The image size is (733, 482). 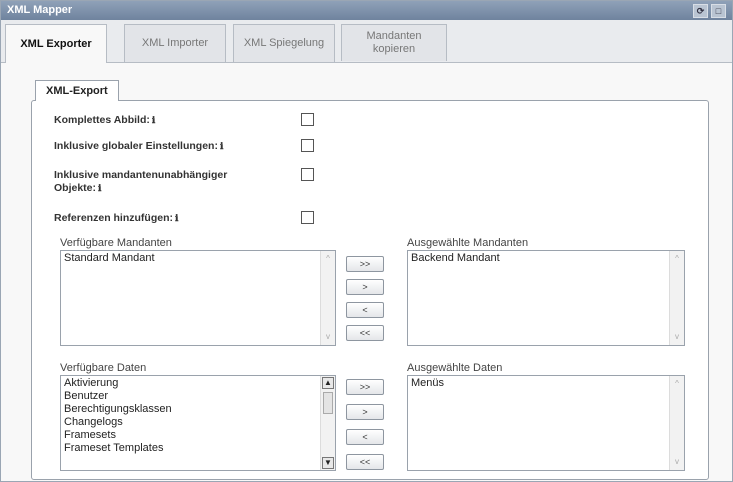 What do you see at coordinates (116, 243) in the screenshot?
I see `available-mandanten-label: Verfügbare Mandanten` at bounding box center [116, 243].